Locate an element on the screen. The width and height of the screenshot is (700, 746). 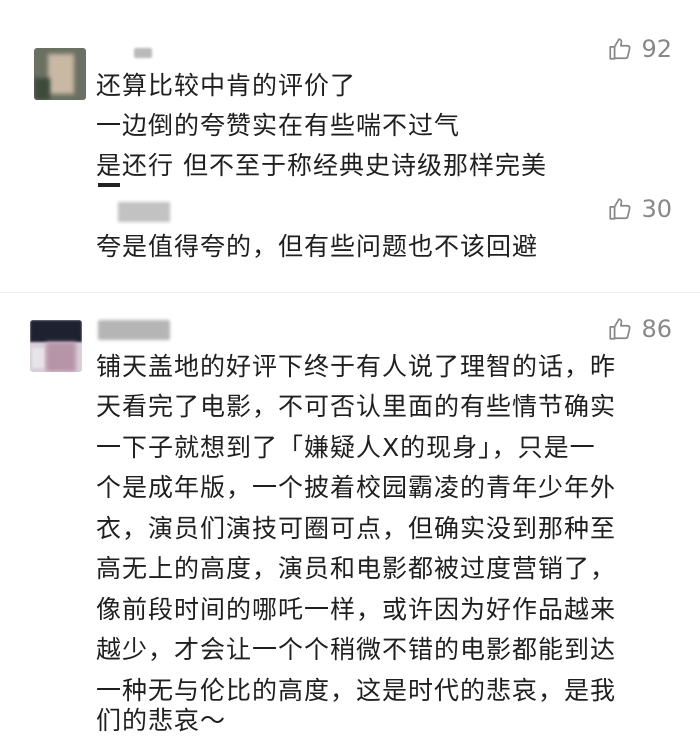
divider is located at coordinates (350, 292).